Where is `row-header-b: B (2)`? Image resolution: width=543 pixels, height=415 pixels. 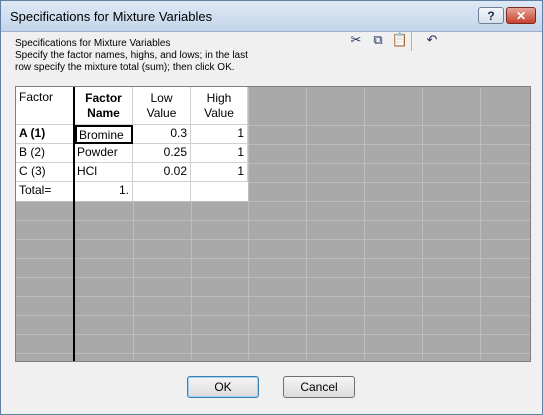 row-header-b: B (2) is located at coordinates (44, 153).